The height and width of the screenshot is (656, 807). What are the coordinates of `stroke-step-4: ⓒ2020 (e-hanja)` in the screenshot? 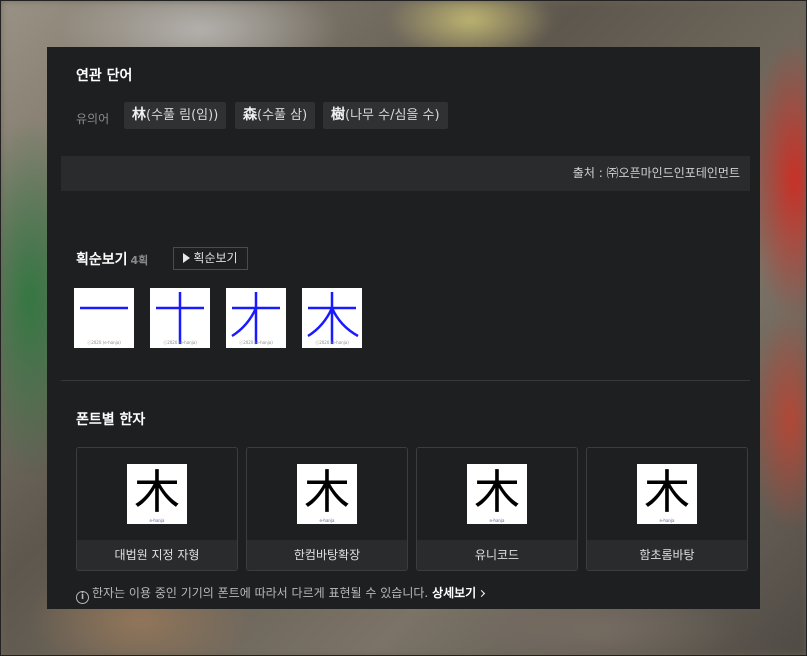 It's located at (332, 318).